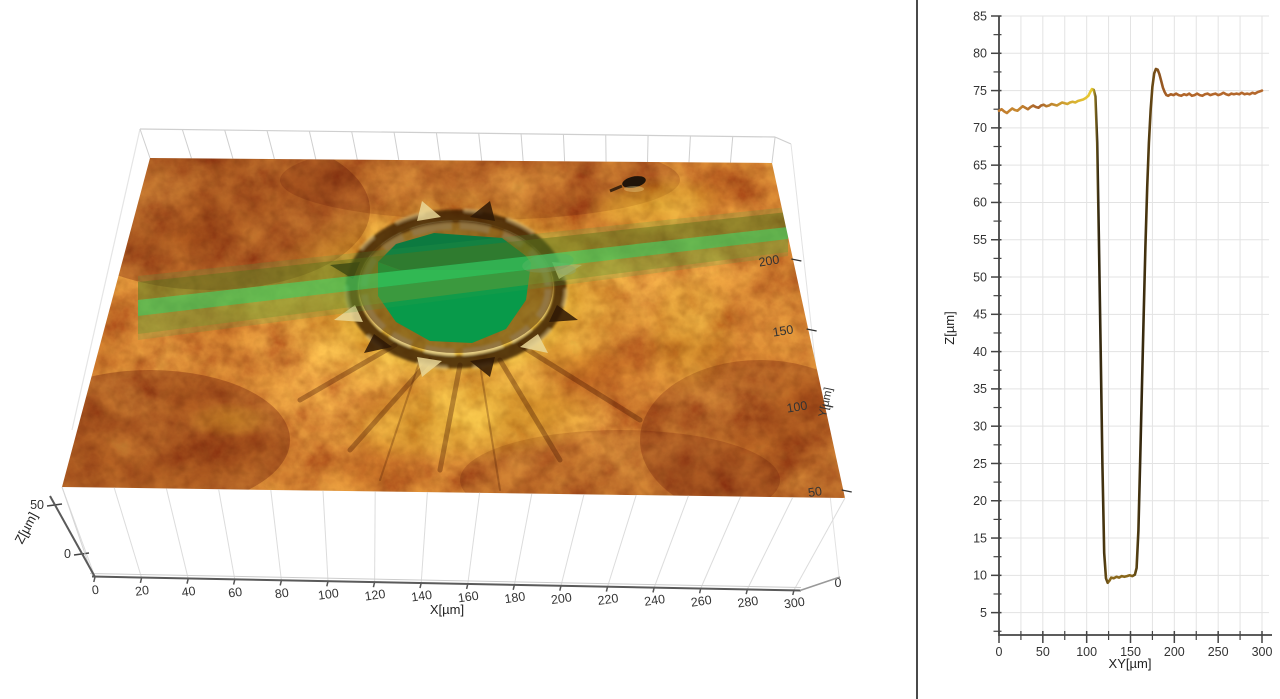 The height and width of the screenshot is (699, 1280). Describe the element at coordinates (142, 591) in the screenshot. I see `x-tick-label-3d: 20` at that location.